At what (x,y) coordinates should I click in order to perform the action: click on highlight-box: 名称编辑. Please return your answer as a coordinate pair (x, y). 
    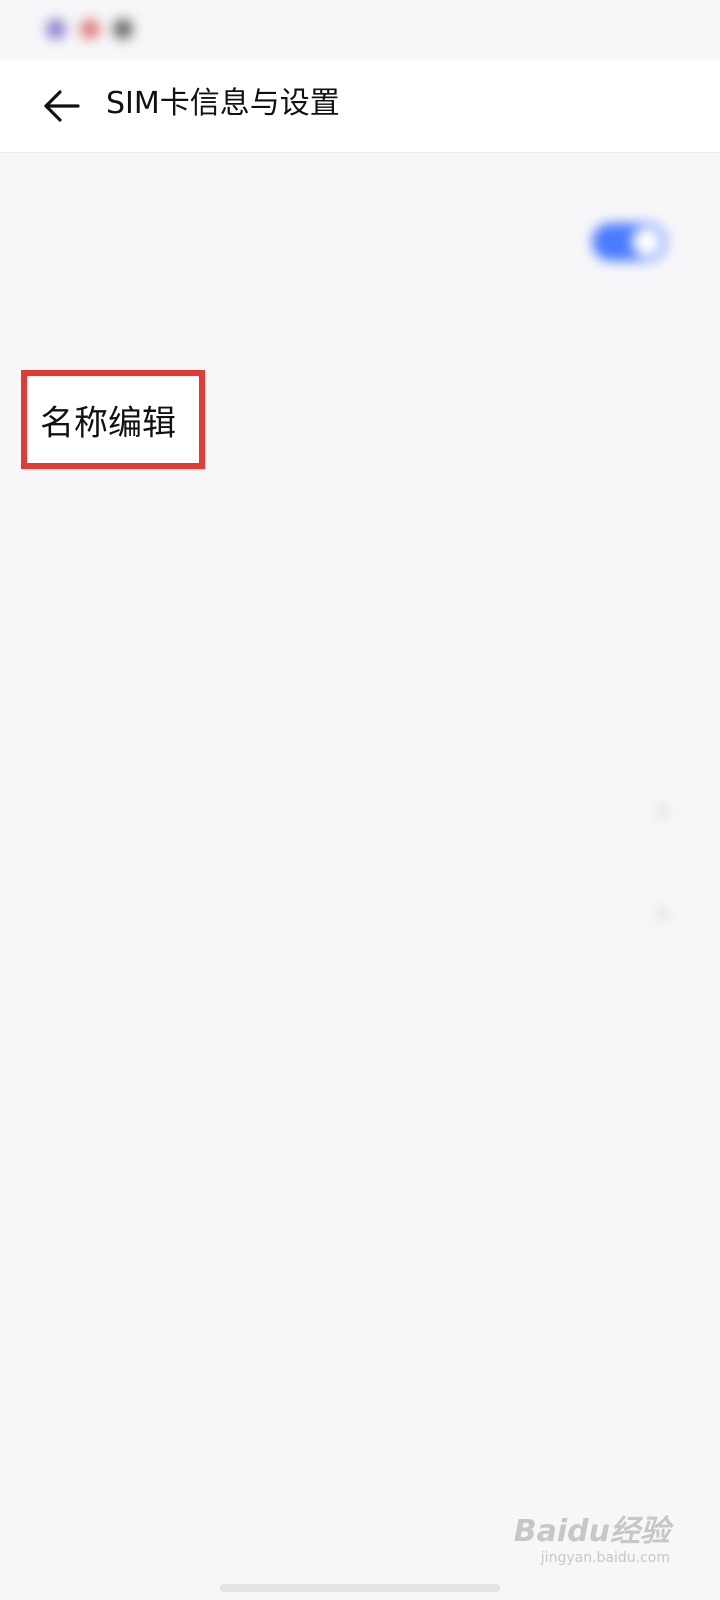
    Looking at the image, I should click on (113, 419).